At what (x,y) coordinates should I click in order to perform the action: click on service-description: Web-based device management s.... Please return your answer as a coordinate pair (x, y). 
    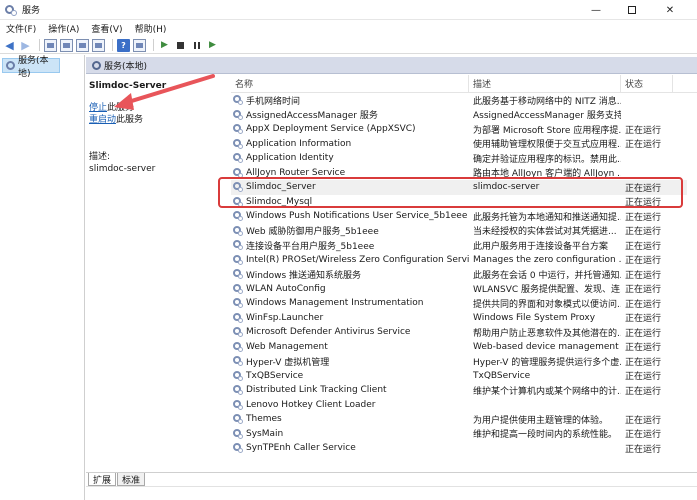
    Looking at the image, I should click on (547, 346).